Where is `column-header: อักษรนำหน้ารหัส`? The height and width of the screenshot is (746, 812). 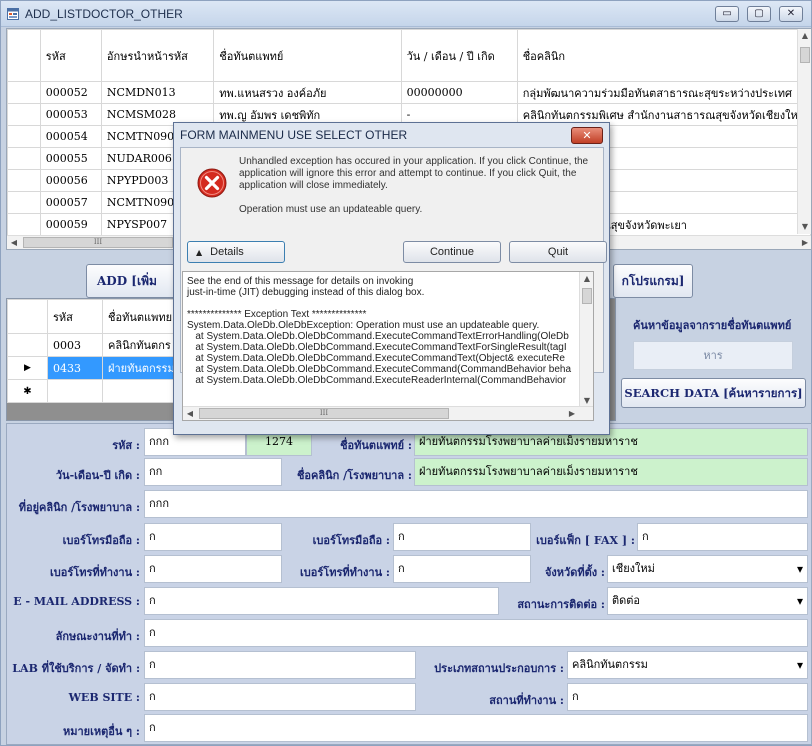 column-header: อักษรนำหน้ารหัส is located at coordinates (157, 55).